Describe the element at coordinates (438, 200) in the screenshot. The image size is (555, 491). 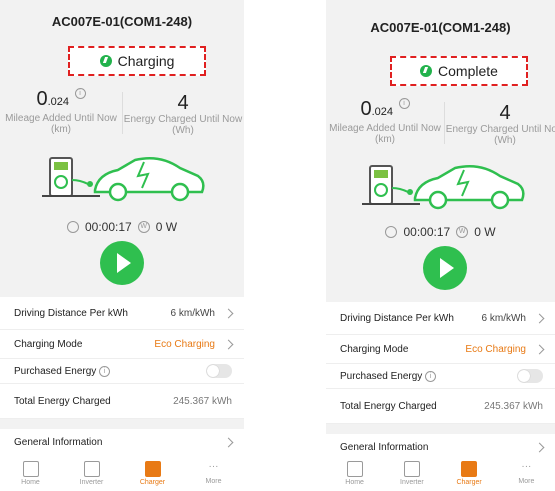
I see `car-wheel-front` at that location.